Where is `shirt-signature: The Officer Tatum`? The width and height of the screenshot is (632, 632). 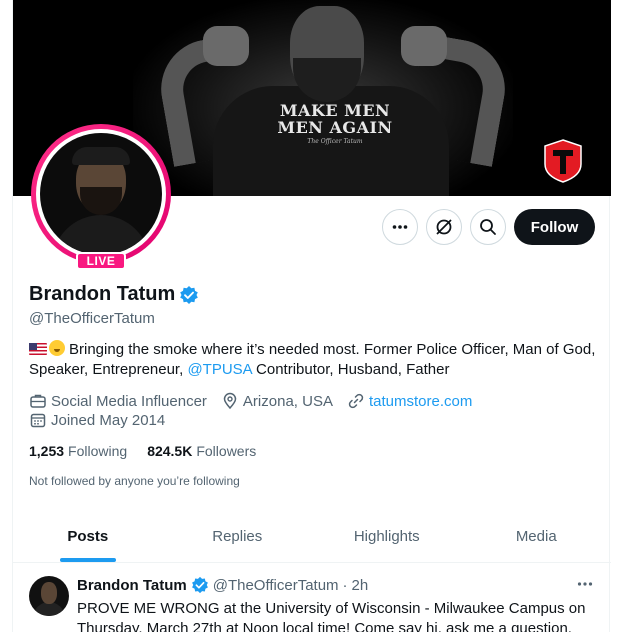
shirt-signature: The Officer Tatum is located at coordinates (335, 141).